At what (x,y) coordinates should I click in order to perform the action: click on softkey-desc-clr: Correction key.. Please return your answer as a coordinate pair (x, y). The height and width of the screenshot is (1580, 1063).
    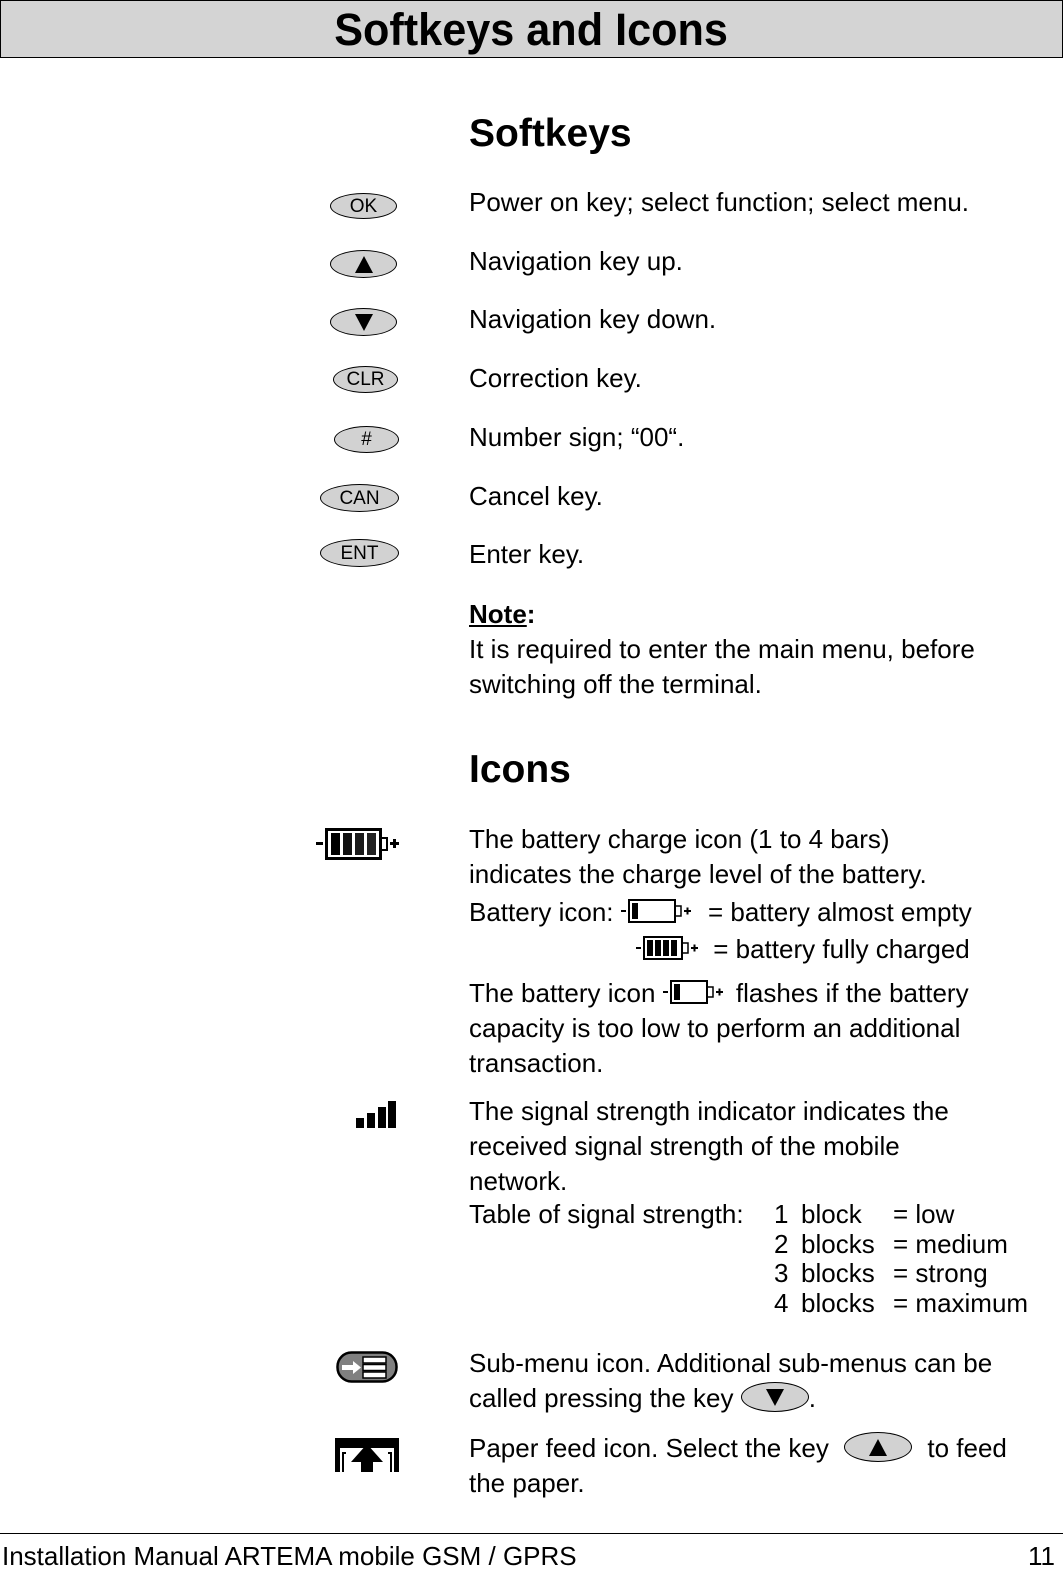
    Looking at the image, I should click on (555, 378).